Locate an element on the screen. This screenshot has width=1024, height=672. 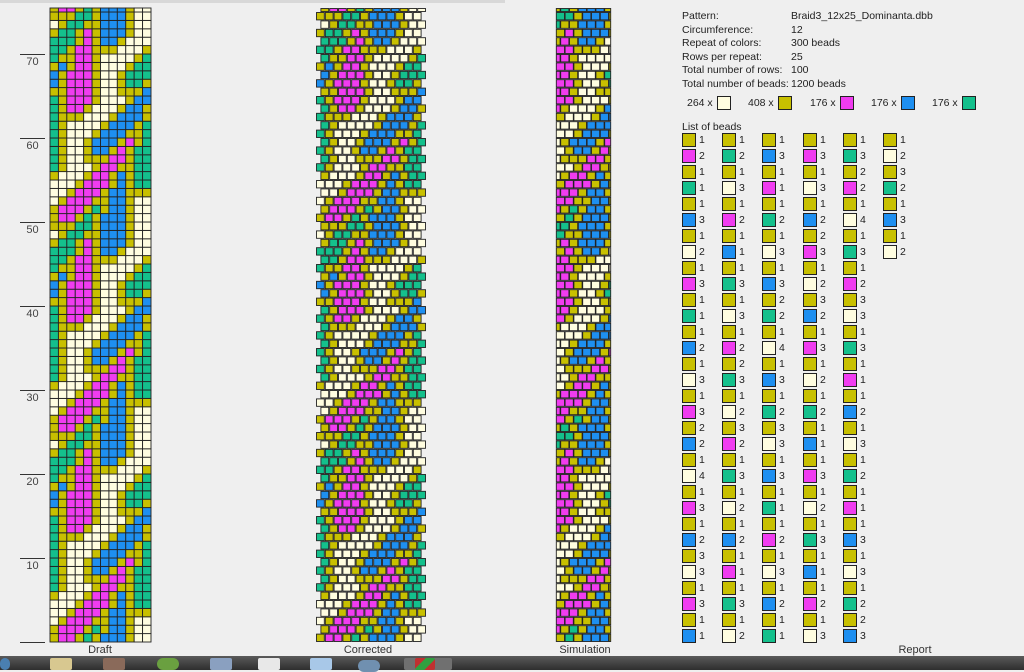
list-of-beads-title: List of beads is located at coordinates (712, 127).